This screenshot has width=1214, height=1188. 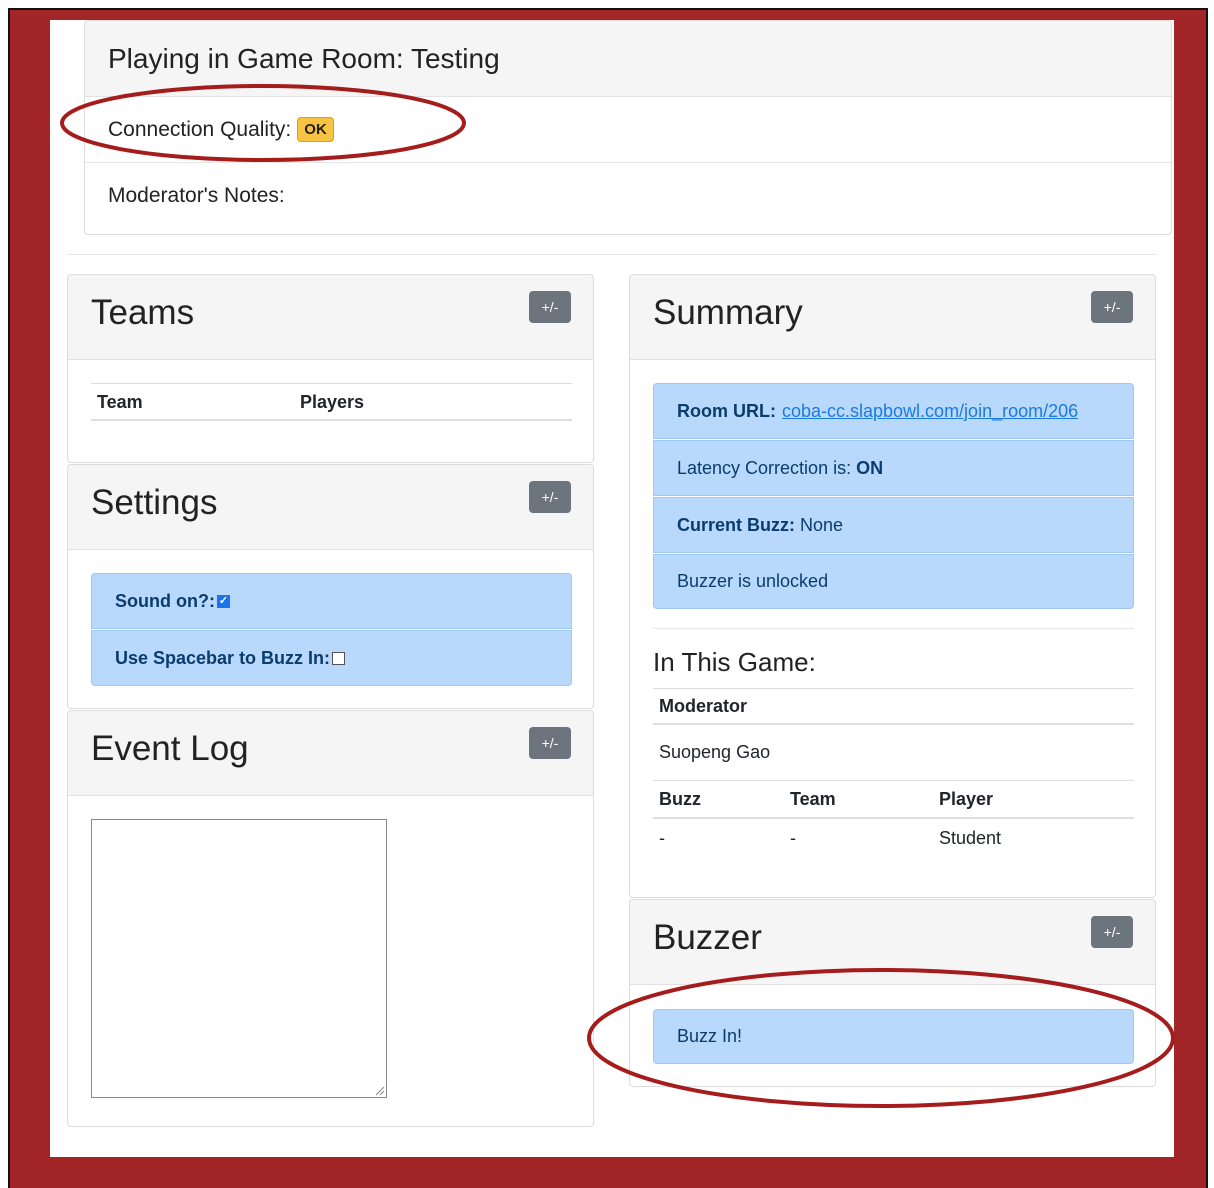 What do you see at coordinates (170, 748) in the screenshot?
I see `event-log-title: Event Log` at bounding box center [170, 748].